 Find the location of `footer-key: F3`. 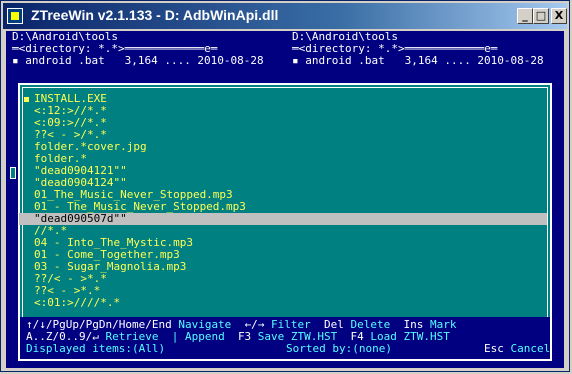

footer-key: F3 is located at coordinates (244, 336).